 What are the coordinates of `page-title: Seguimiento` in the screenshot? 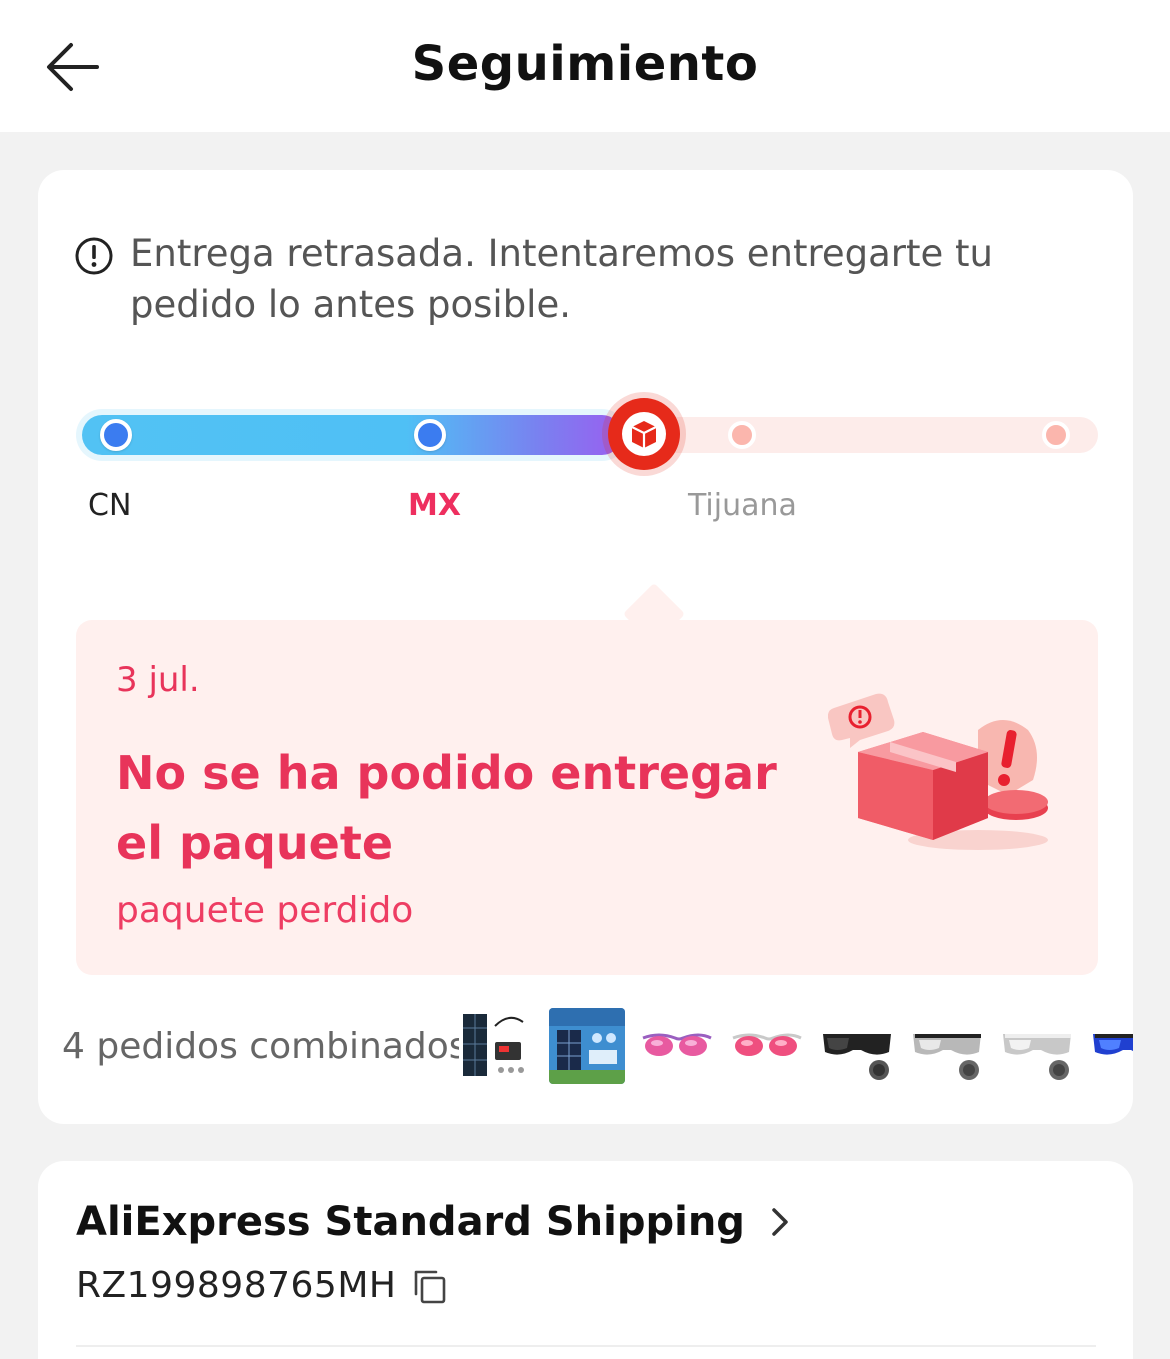 It's located at (585, 64).